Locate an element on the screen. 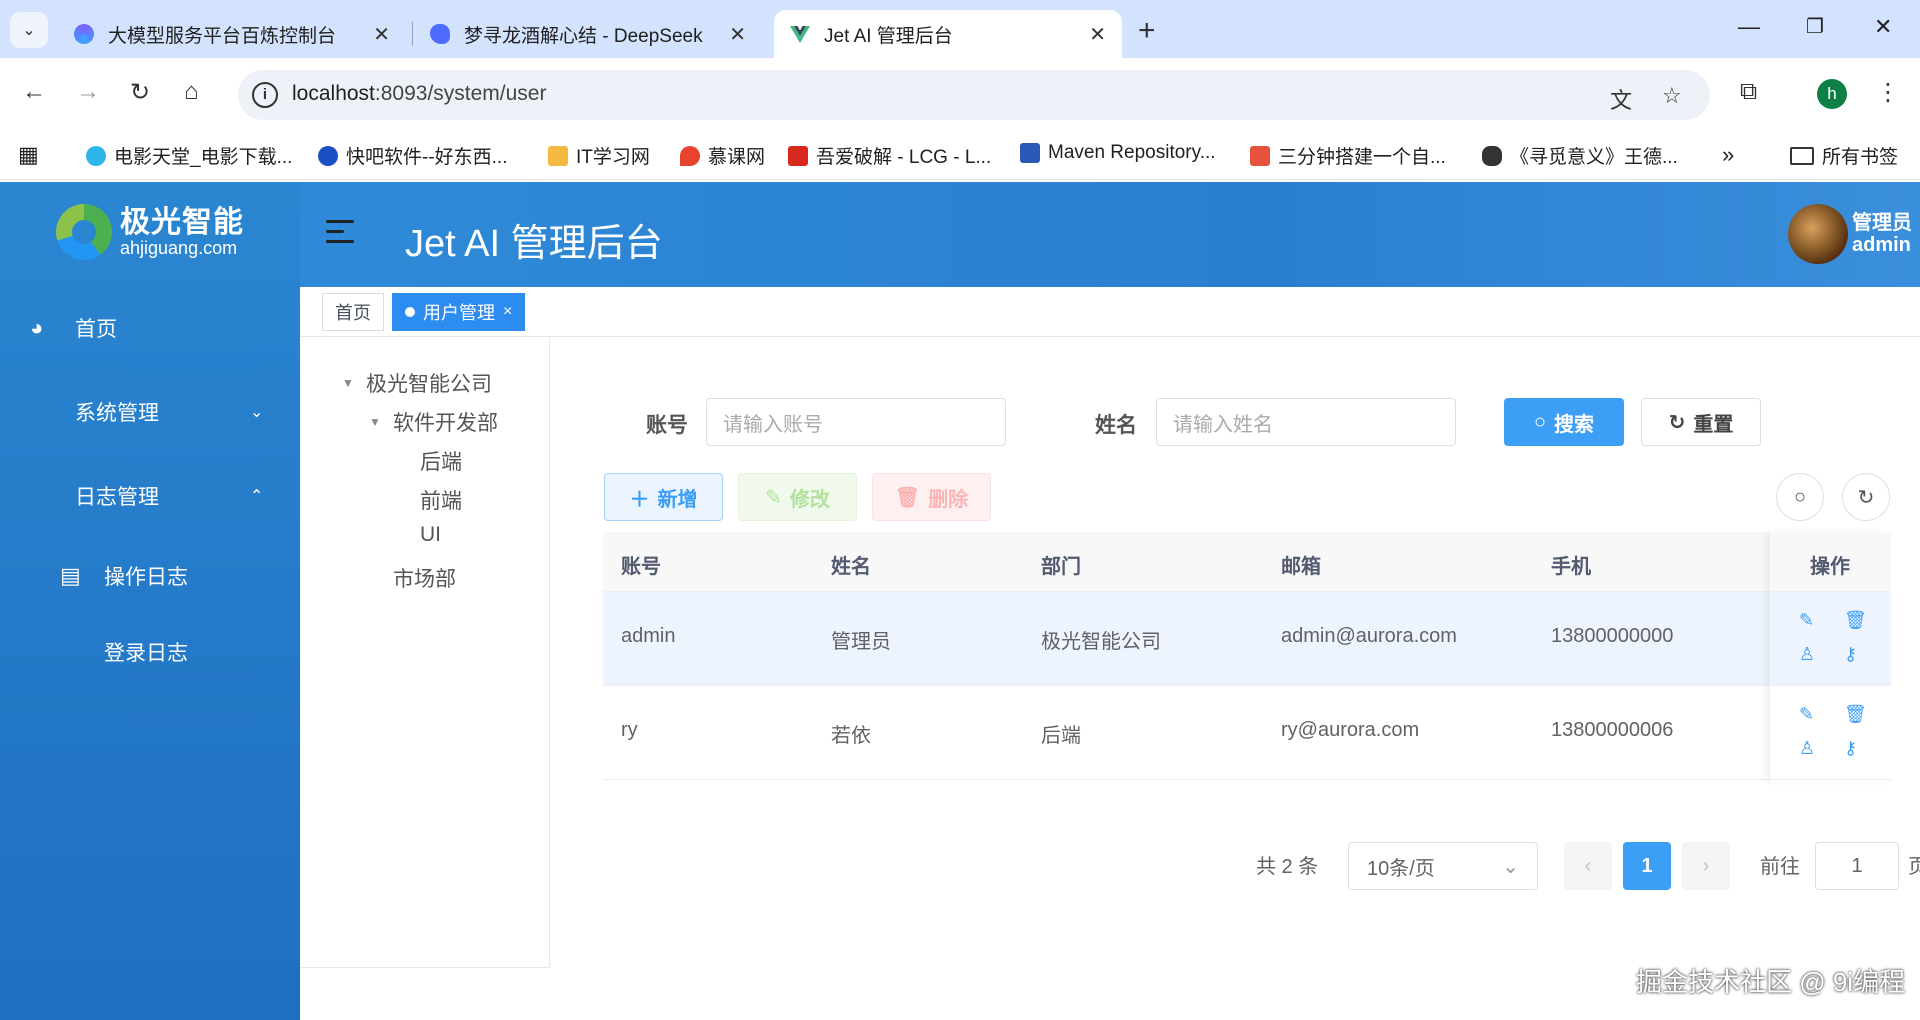 This screenshot has width=1920, height=1020. tree-node-root: ▼ 极光智能公司 is located at coordinates (417, 383).